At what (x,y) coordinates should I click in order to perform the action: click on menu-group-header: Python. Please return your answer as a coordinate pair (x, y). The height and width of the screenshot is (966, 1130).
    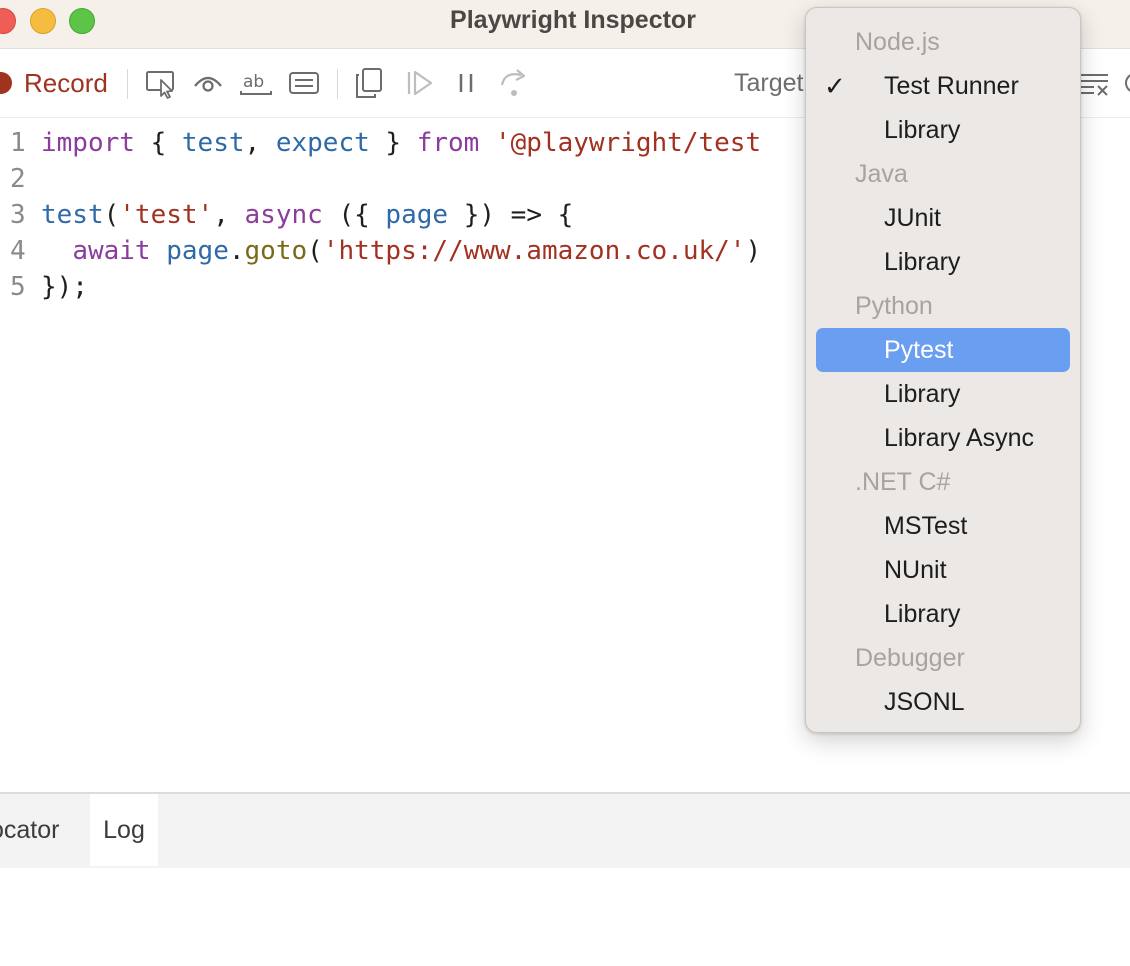
    Looking at the image, I should click on (943, 306).